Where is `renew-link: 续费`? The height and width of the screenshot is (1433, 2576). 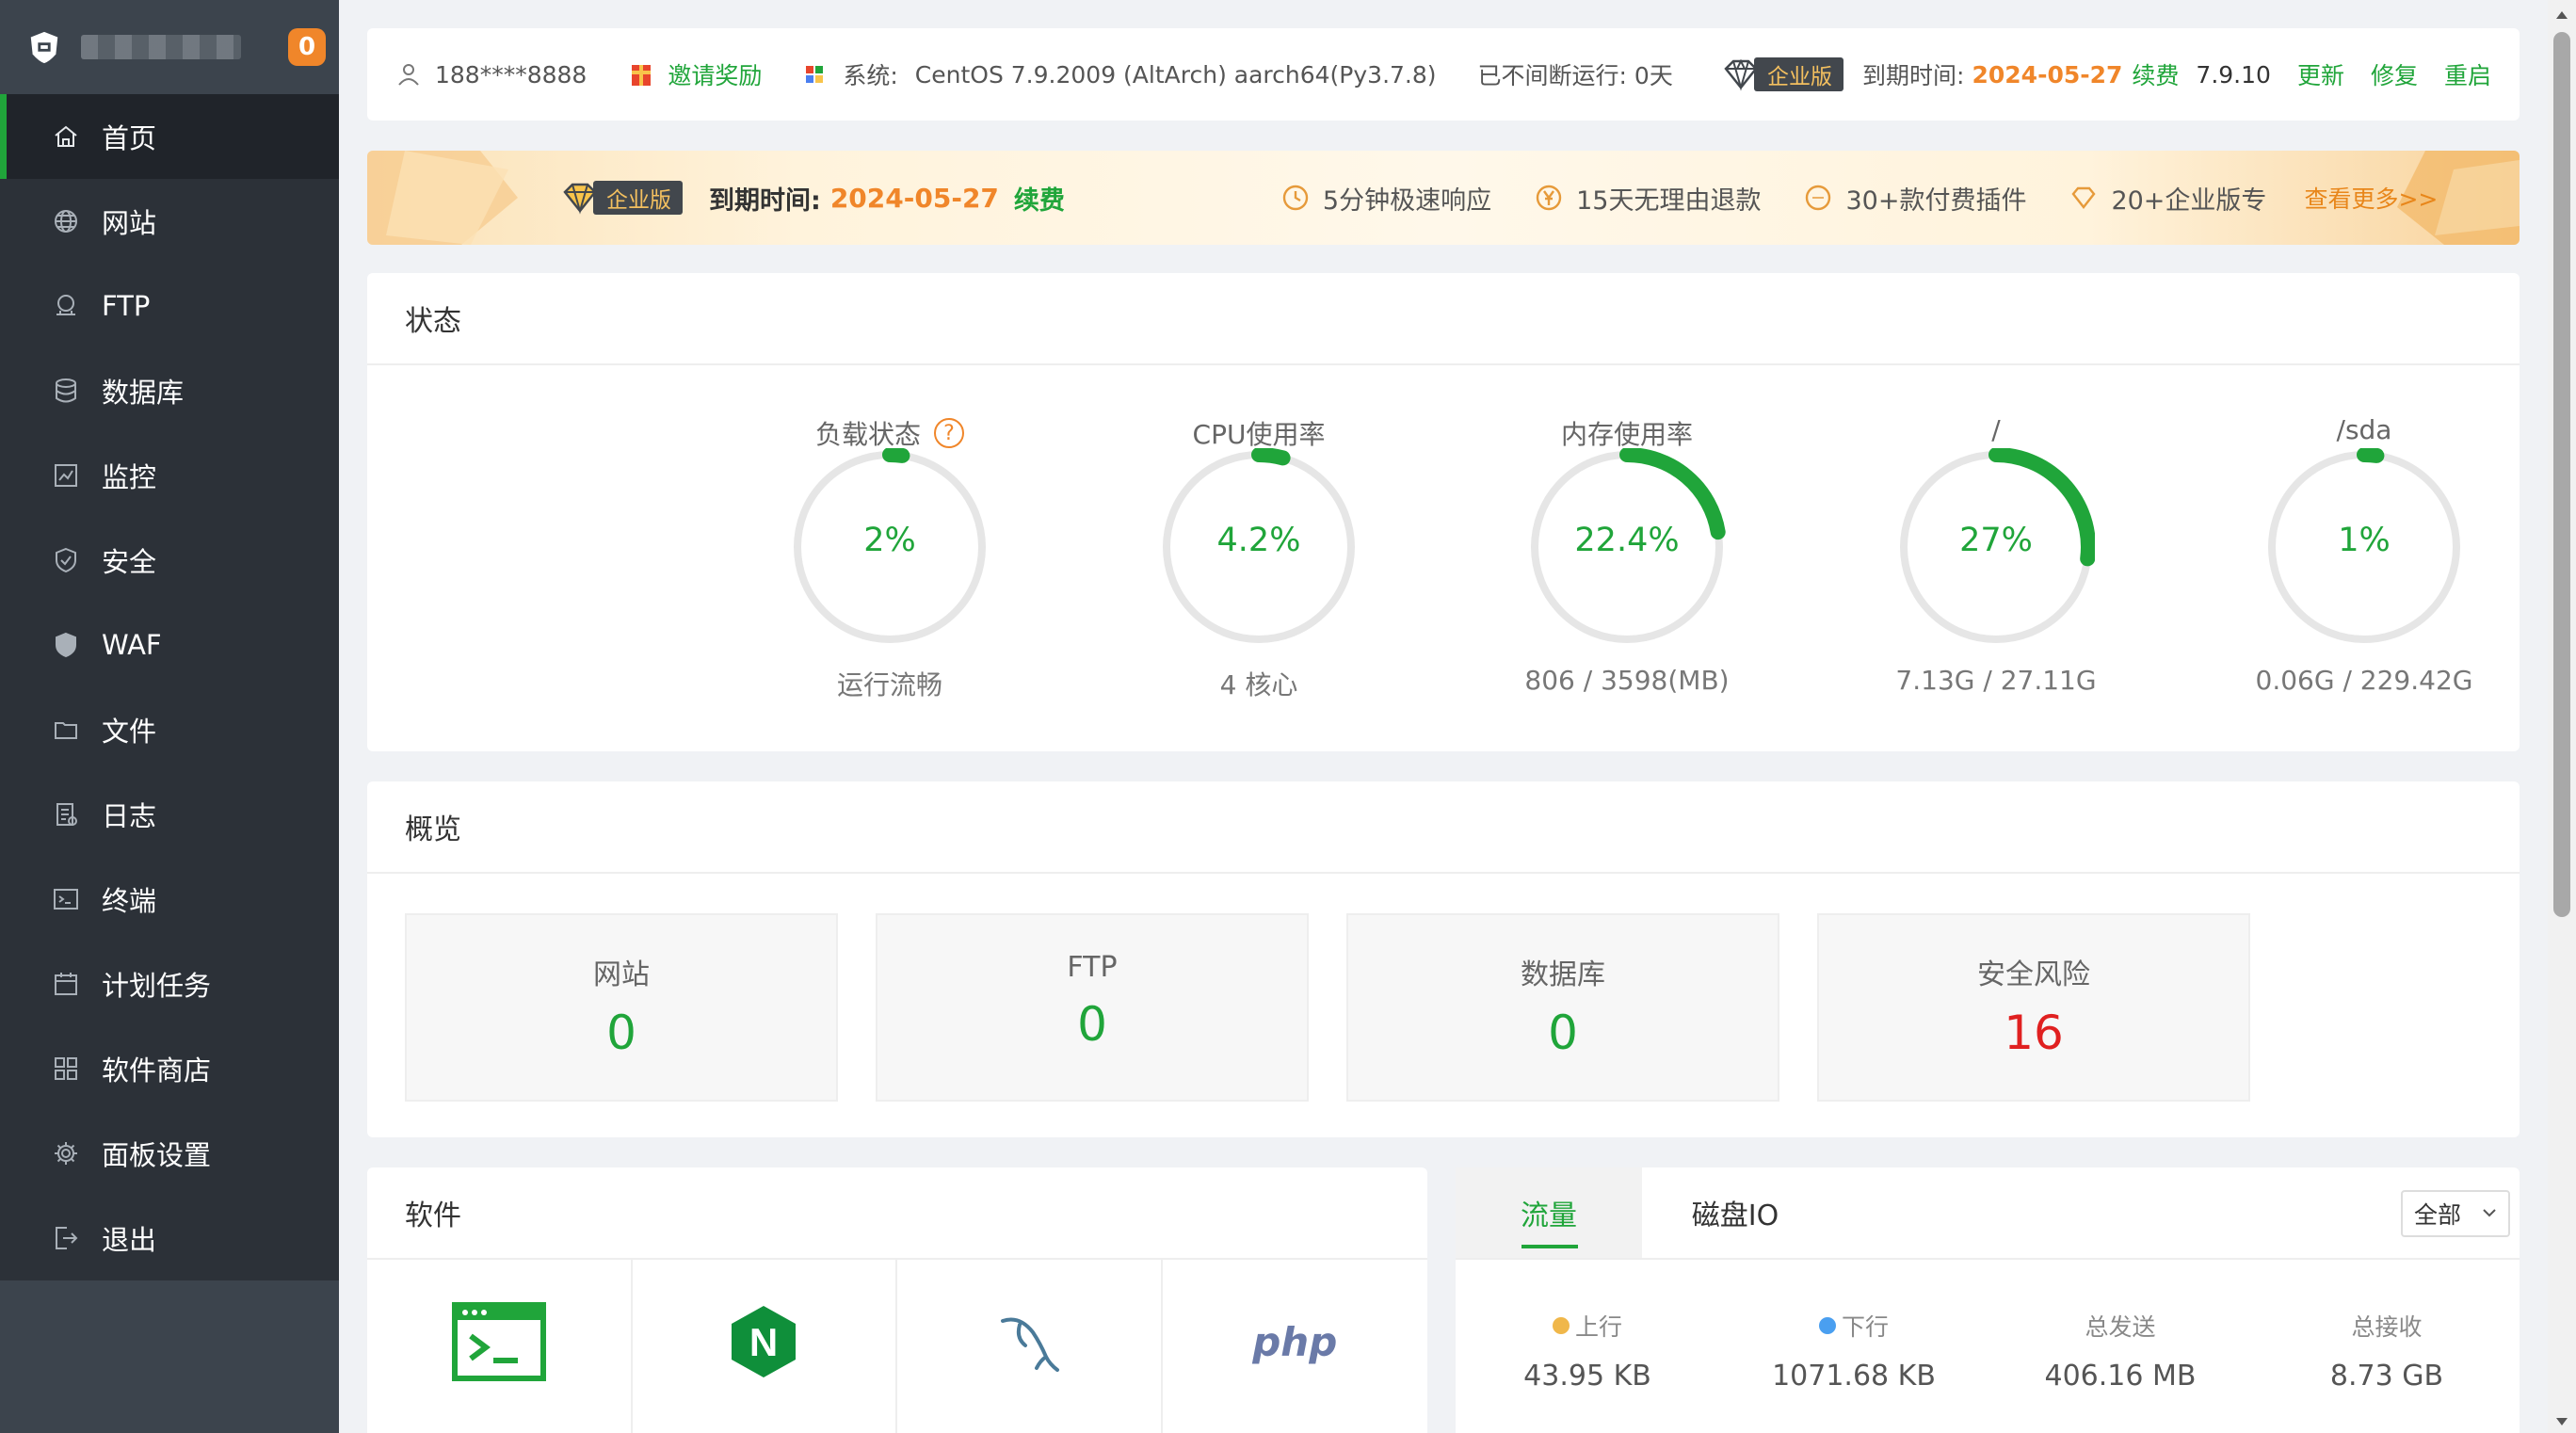
renew-link: 续费 is located at coordinates (2155, 74).